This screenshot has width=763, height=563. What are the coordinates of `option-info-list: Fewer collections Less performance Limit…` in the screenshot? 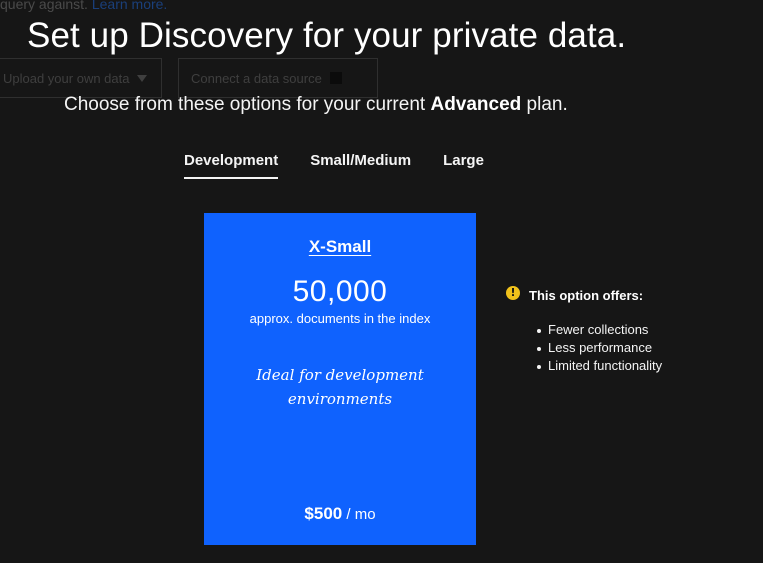 It's located at (631, 348).